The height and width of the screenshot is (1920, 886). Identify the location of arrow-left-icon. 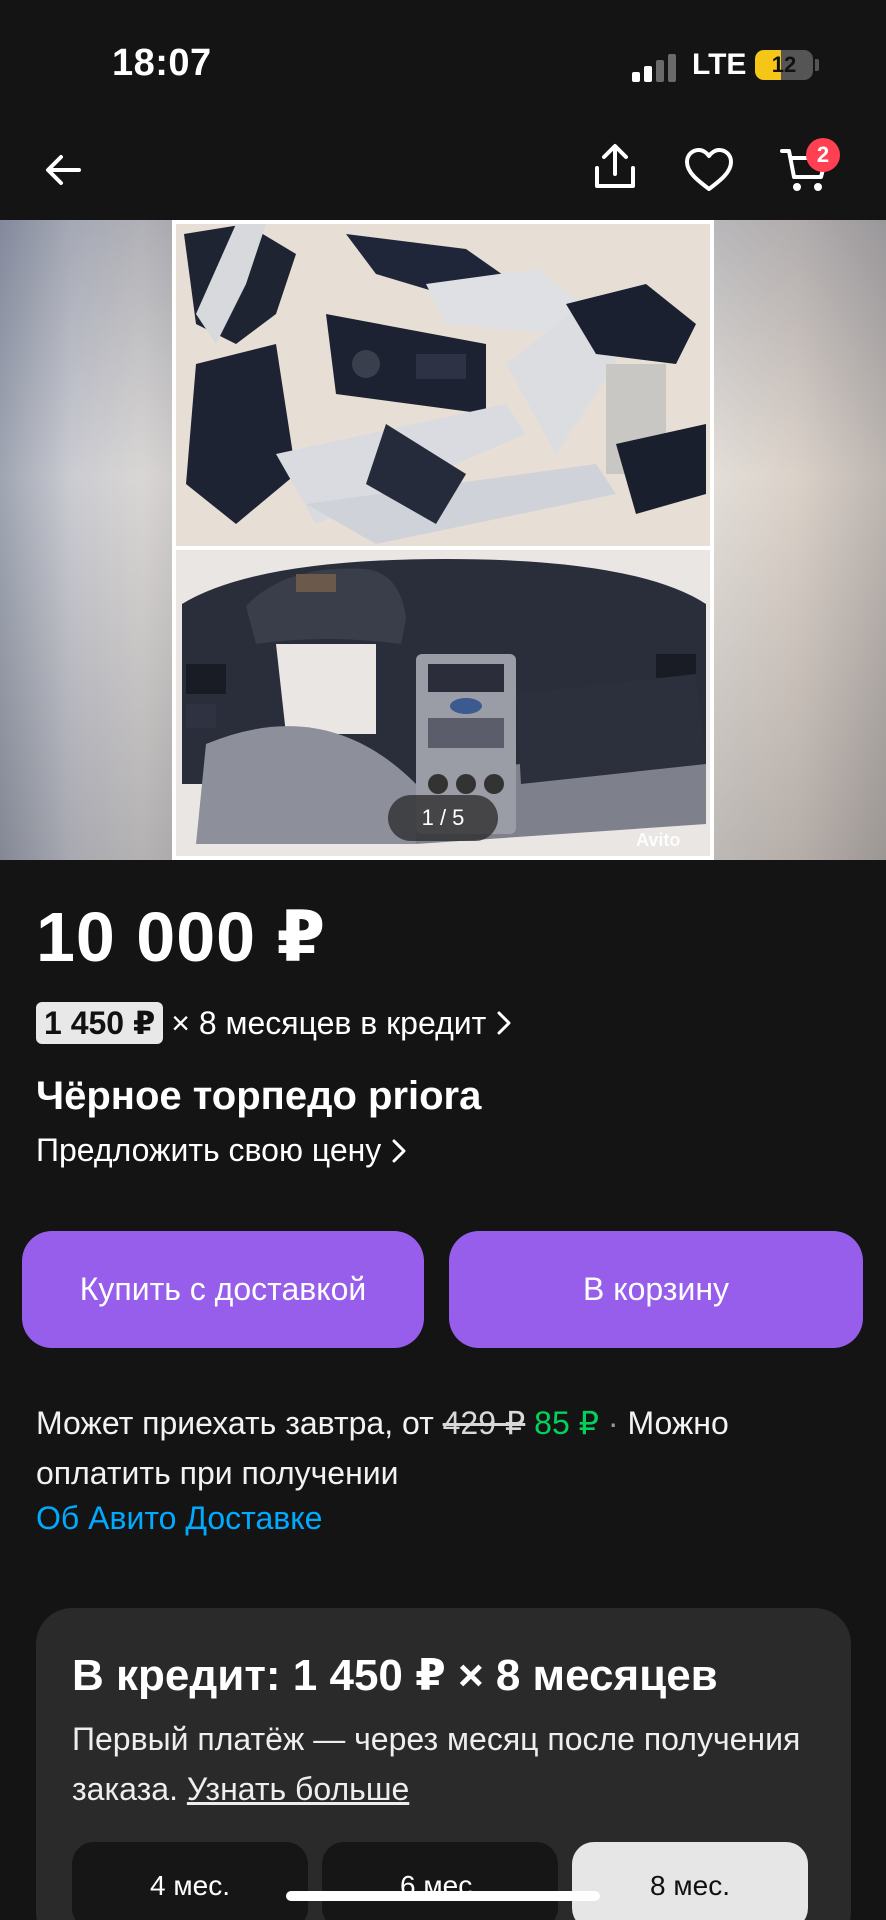
(63, 170).